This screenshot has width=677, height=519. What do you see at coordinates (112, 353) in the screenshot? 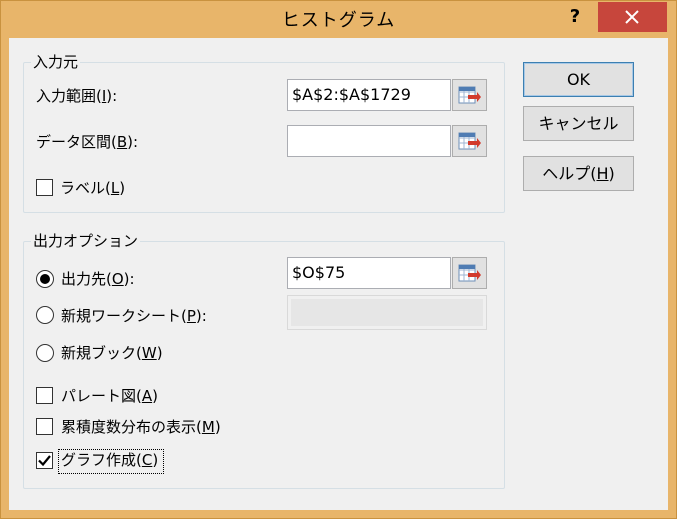
I see `new-workbook-label: 新規ブック(W)` at bounding box center [112, 353].